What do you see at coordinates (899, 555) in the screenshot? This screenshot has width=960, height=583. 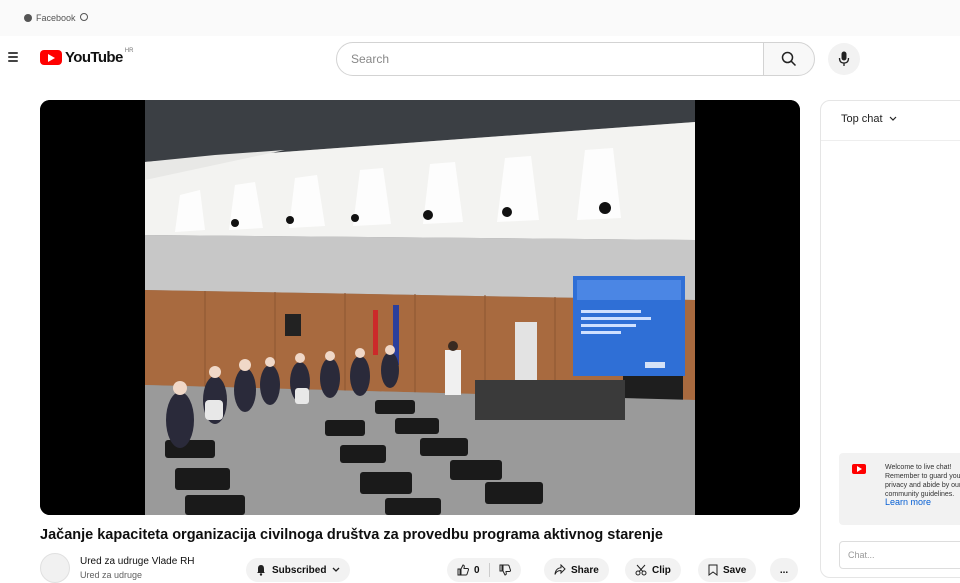 I see `chat-input` at bounding box center [899, 555].